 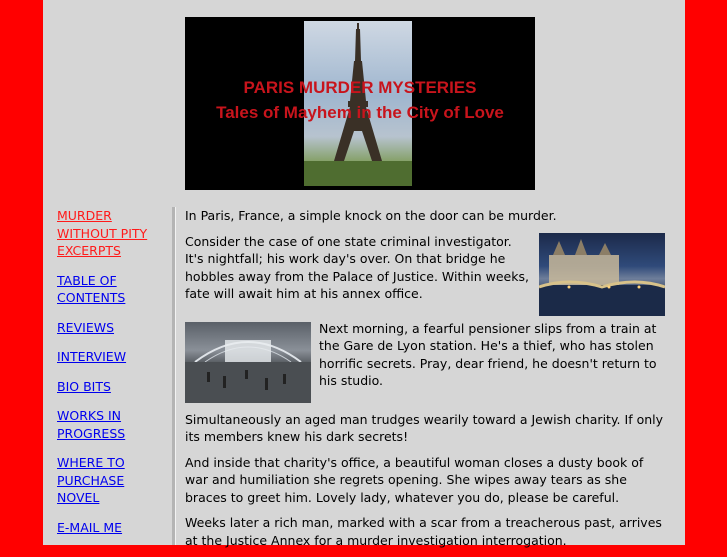 What do you see at coordinates (360, 112) in the screenshot?
I see `site-subtitle: Tales of Mayhem in the City of Love` at bounding box center [360, 112].